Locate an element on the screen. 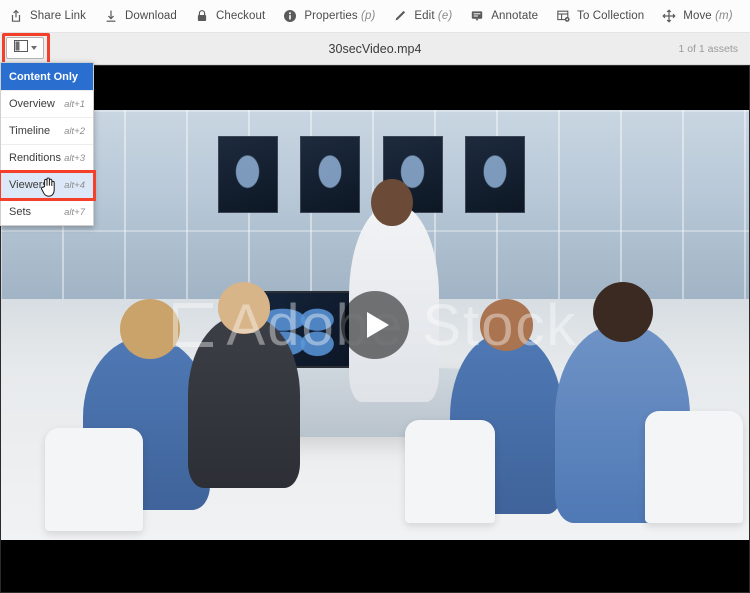  asset-title-bar: 30secVideo.mp4 1 of 1 assets is located at coordinates (375, 49).